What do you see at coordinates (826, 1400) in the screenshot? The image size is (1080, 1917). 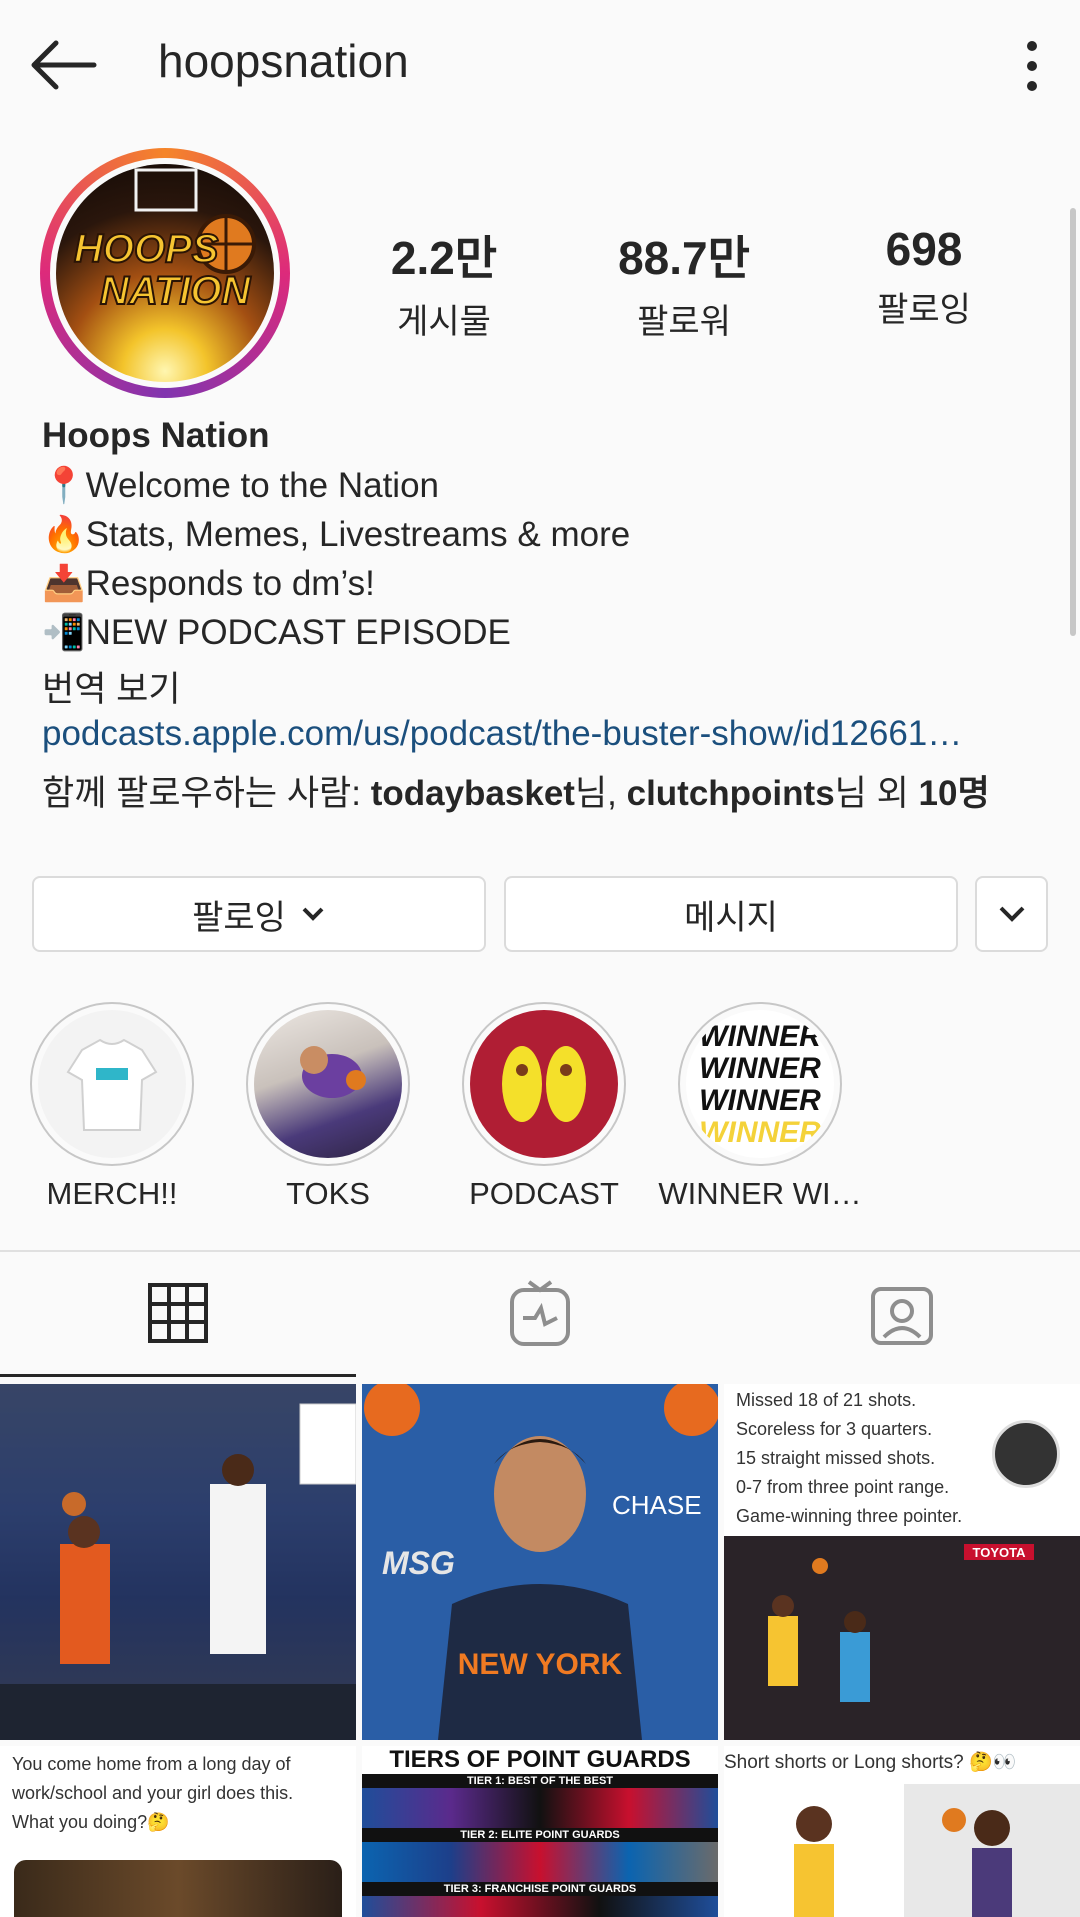 I see `post-3-line-1: Missed 18 of 21 shots.` at bounding box center [826, 1400].